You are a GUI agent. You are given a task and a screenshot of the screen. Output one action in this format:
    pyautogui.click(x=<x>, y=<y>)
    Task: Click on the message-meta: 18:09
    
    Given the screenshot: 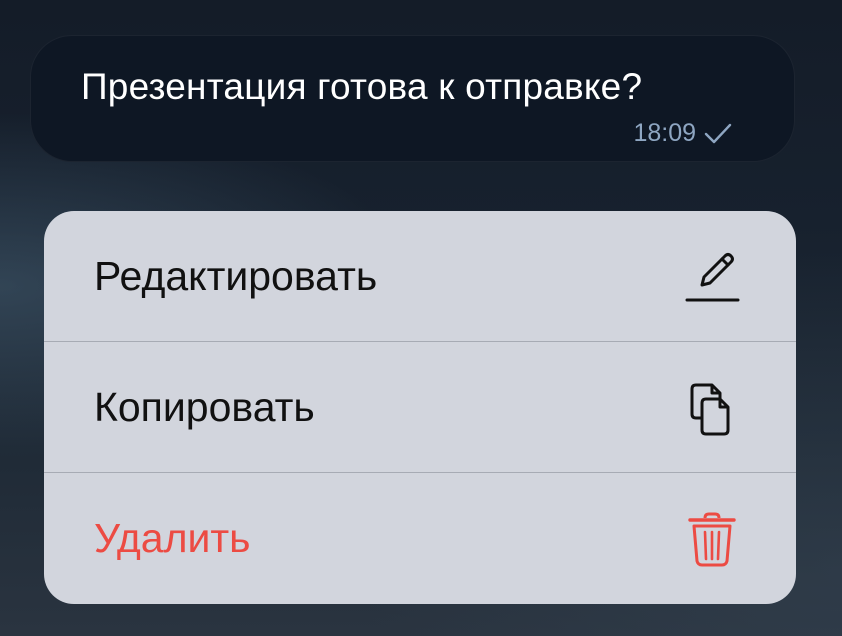 What is the action you would take?
    pyautogui.click(x=682, y=133)
    